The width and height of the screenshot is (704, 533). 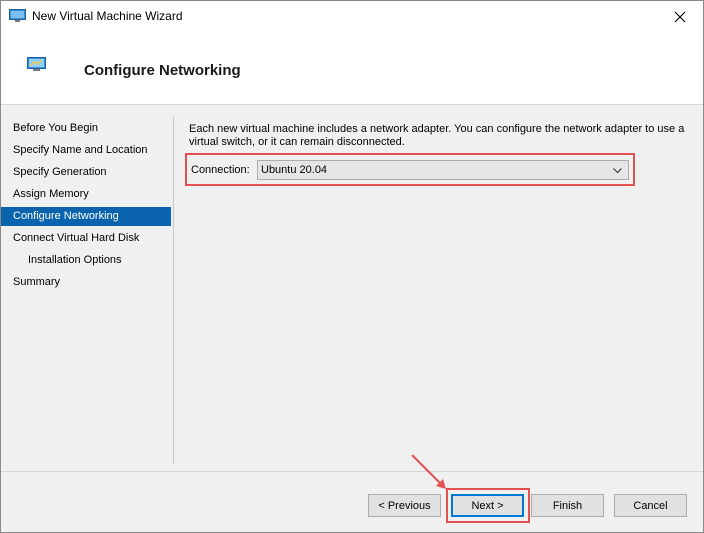 I want to click on connection-dropdown: Ubuntu 20.04, so click(x=443, y=170).